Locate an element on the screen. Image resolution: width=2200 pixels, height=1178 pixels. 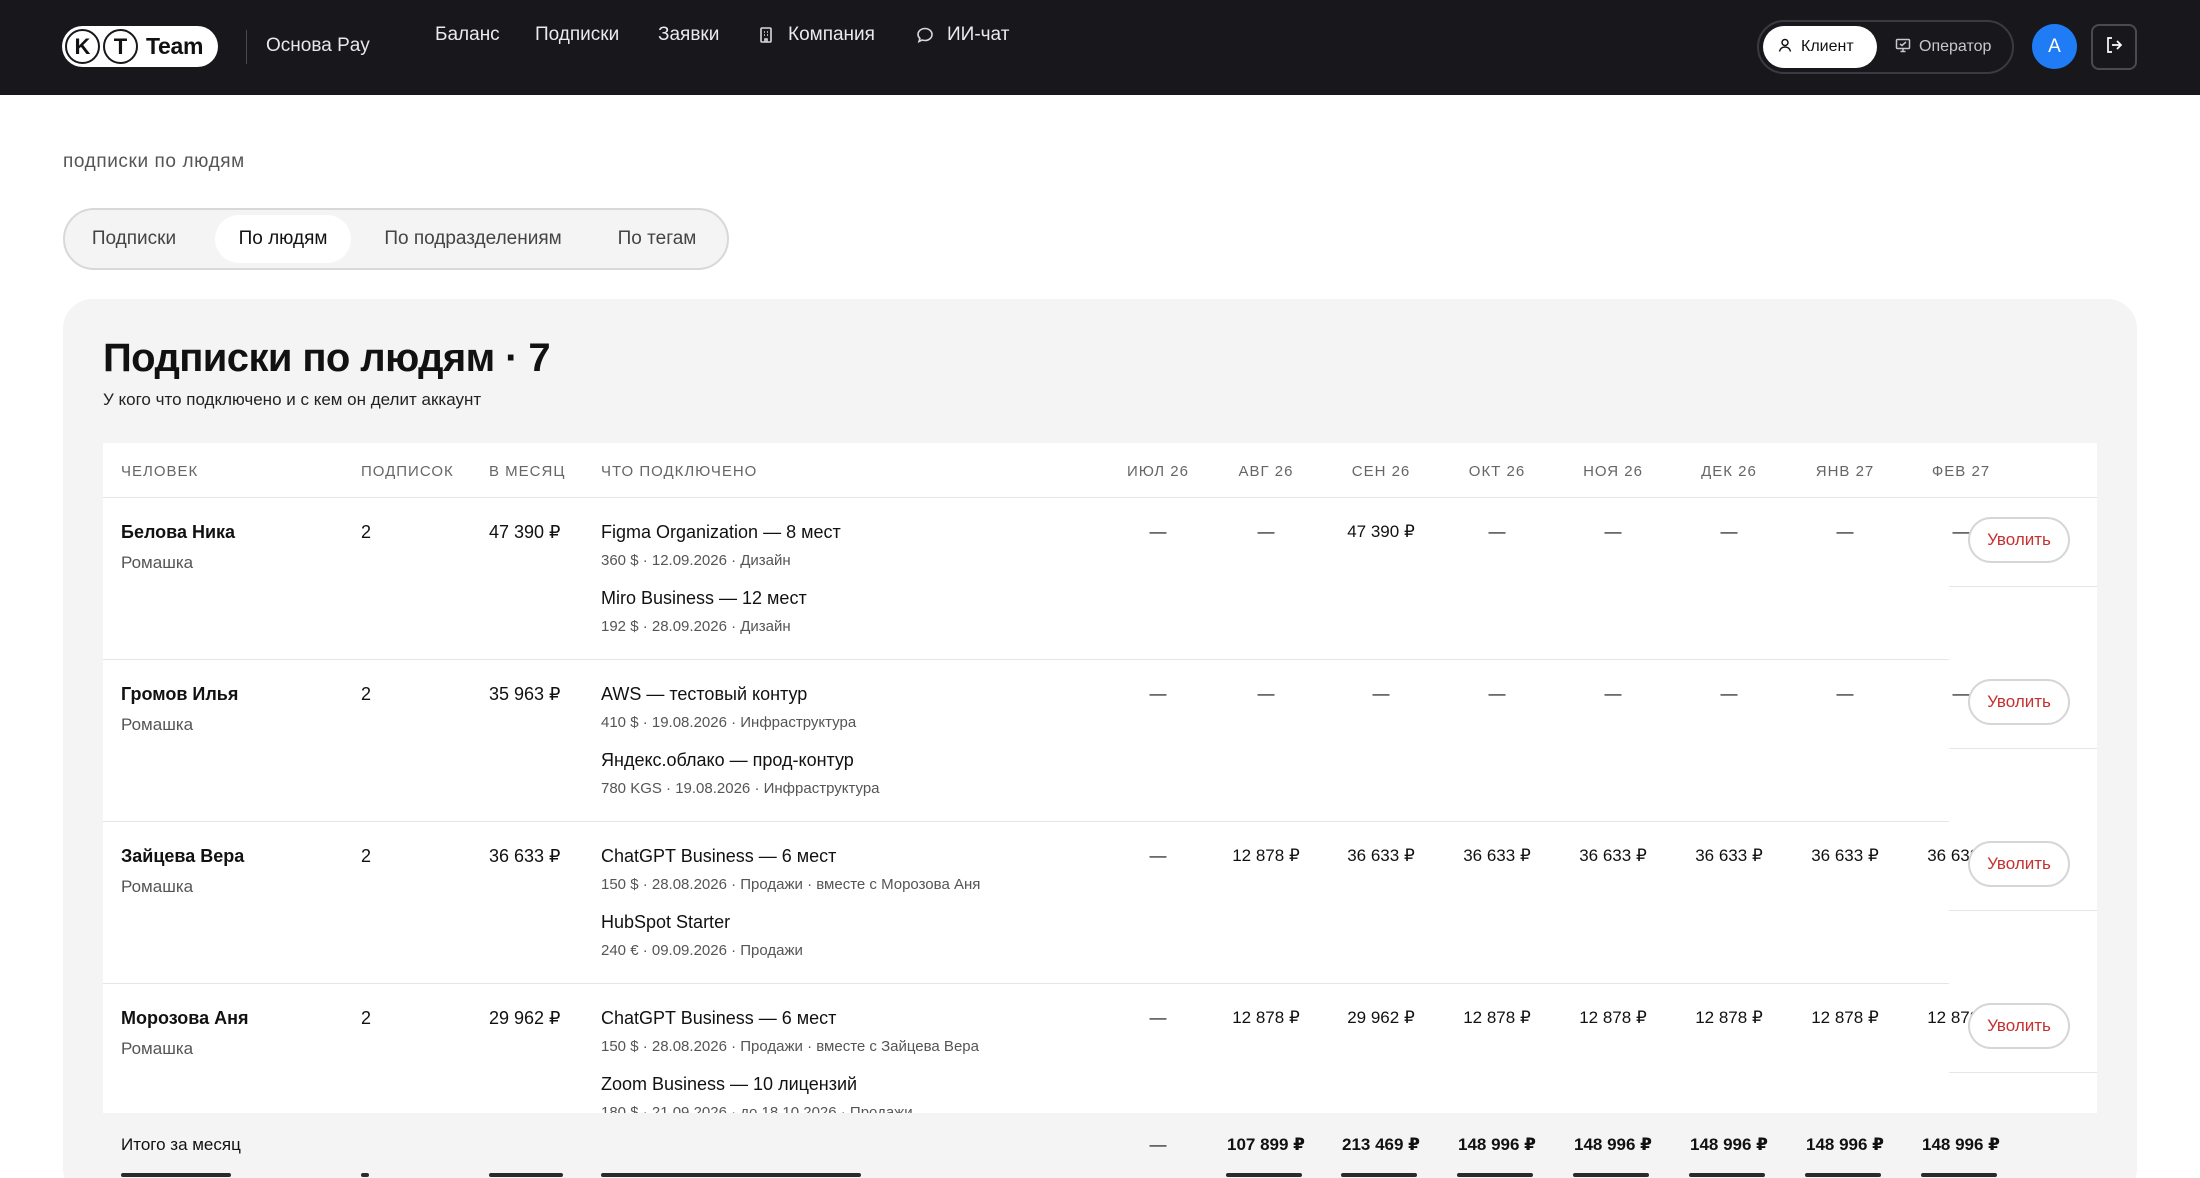
tab-by-departments: По подразделениям is located at coordinates (473, 239).